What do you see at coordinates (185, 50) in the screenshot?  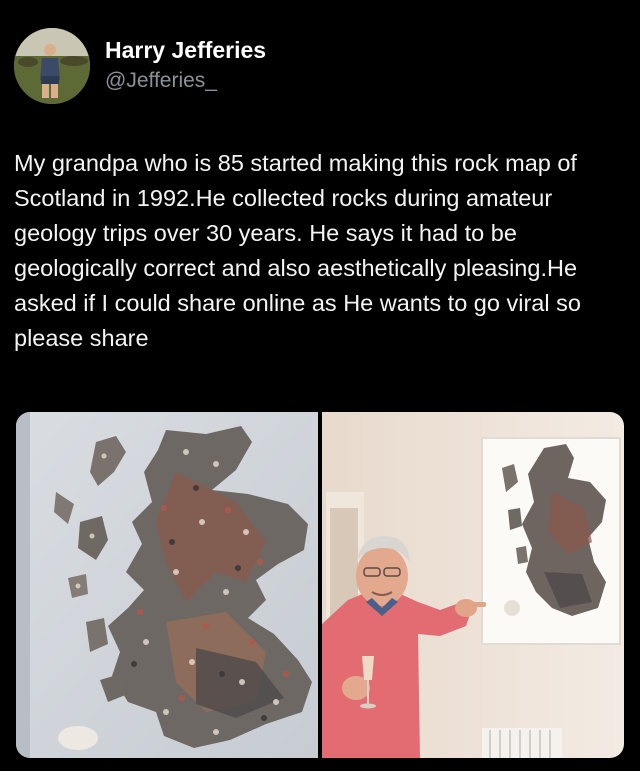 I see `author-display-name: Harry Jefferies` at bounding box center [185, 50].